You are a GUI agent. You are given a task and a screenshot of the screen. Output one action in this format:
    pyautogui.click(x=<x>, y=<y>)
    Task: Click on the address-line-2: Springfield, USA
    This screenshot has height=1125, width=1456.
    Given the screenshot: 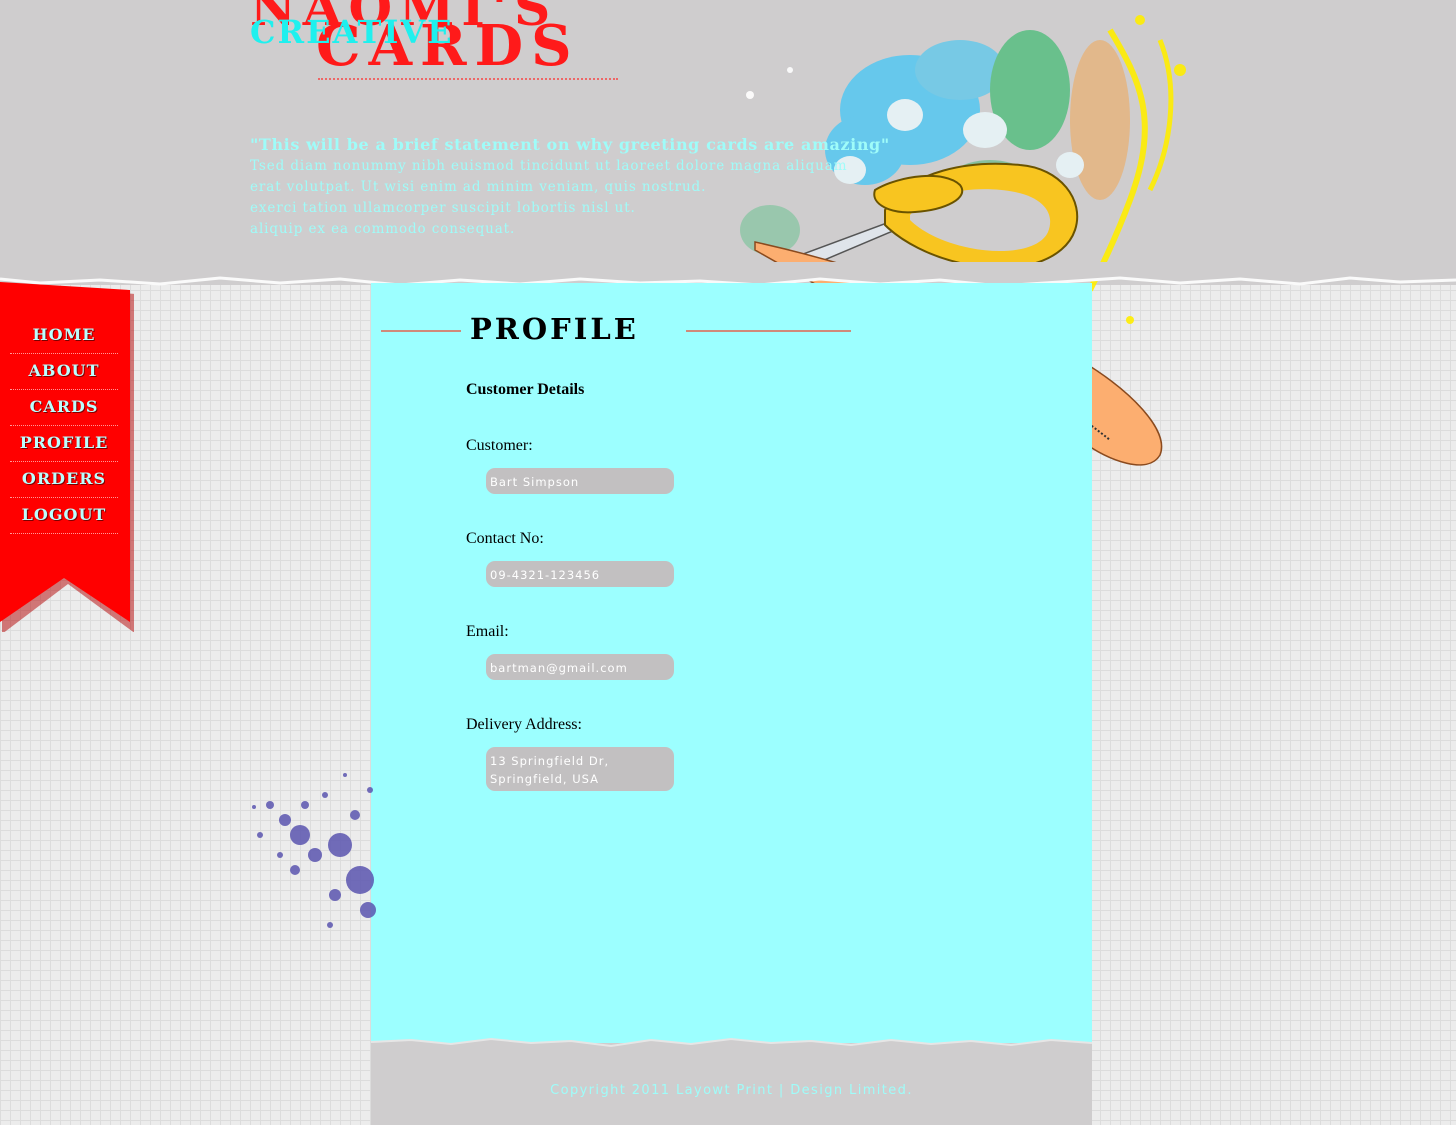 What is the action you would take?
    pyautogui.click(x=545, y=779)
    